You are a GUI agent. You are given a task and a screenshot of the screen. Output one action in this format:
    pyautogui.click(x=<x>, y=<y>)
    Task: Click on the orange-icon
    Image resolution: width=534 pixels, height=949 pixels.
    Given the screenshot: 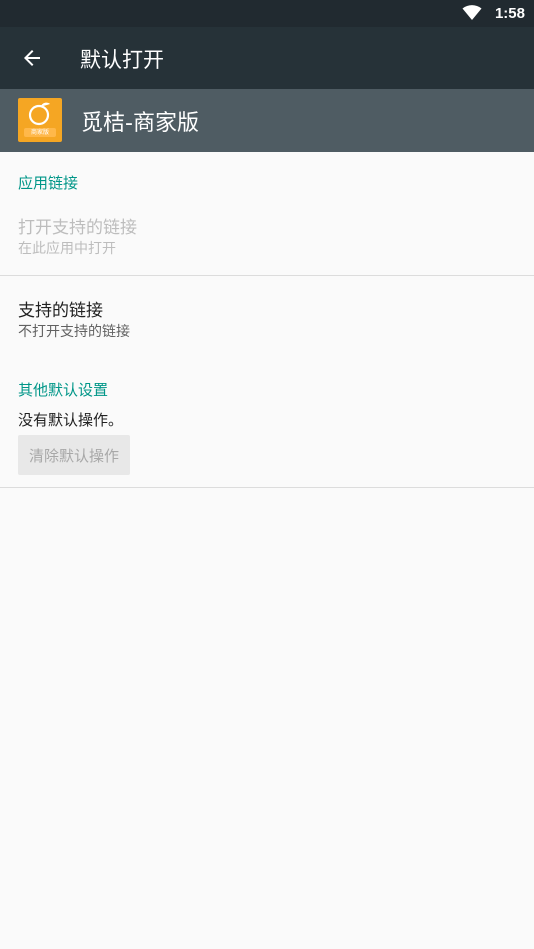 What is the action you would take?
    pyautogui.click(x=39, y=114)
    